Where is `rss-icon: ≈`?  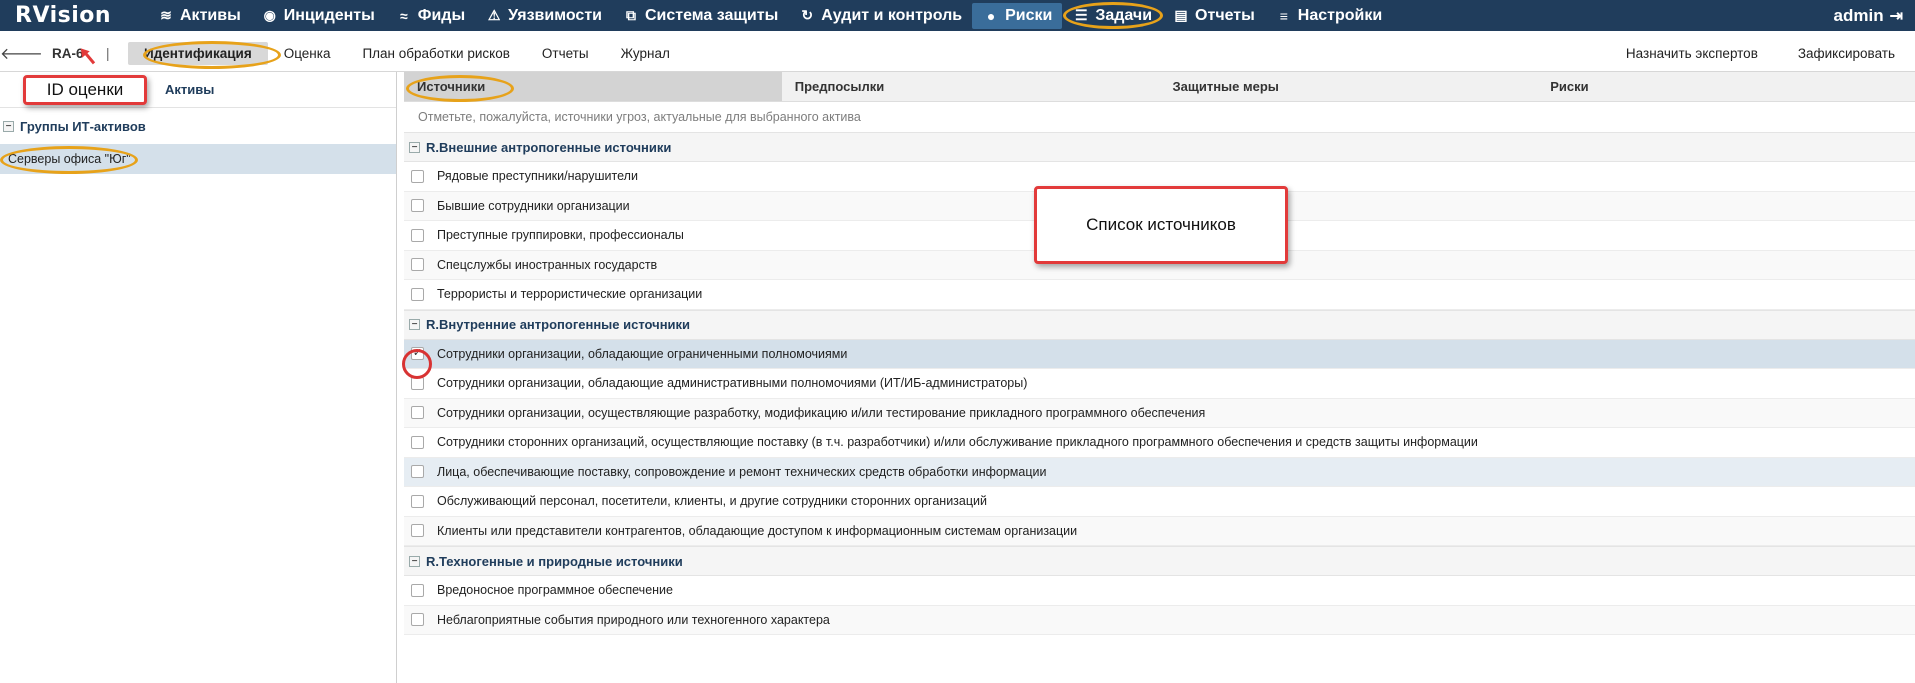
rss-icon: ≈ is located at coordinates (403, 15).